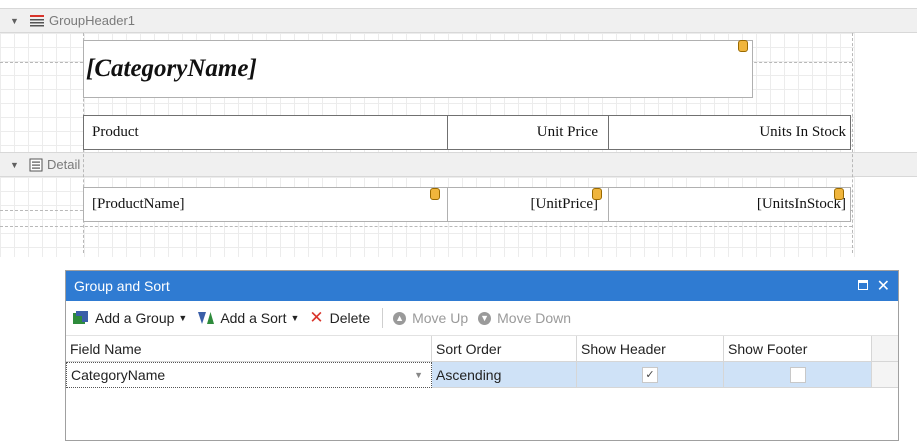 The width and height of the screenshot is (917, 443). I want to click on right-margin-guide, so click(852, 143).